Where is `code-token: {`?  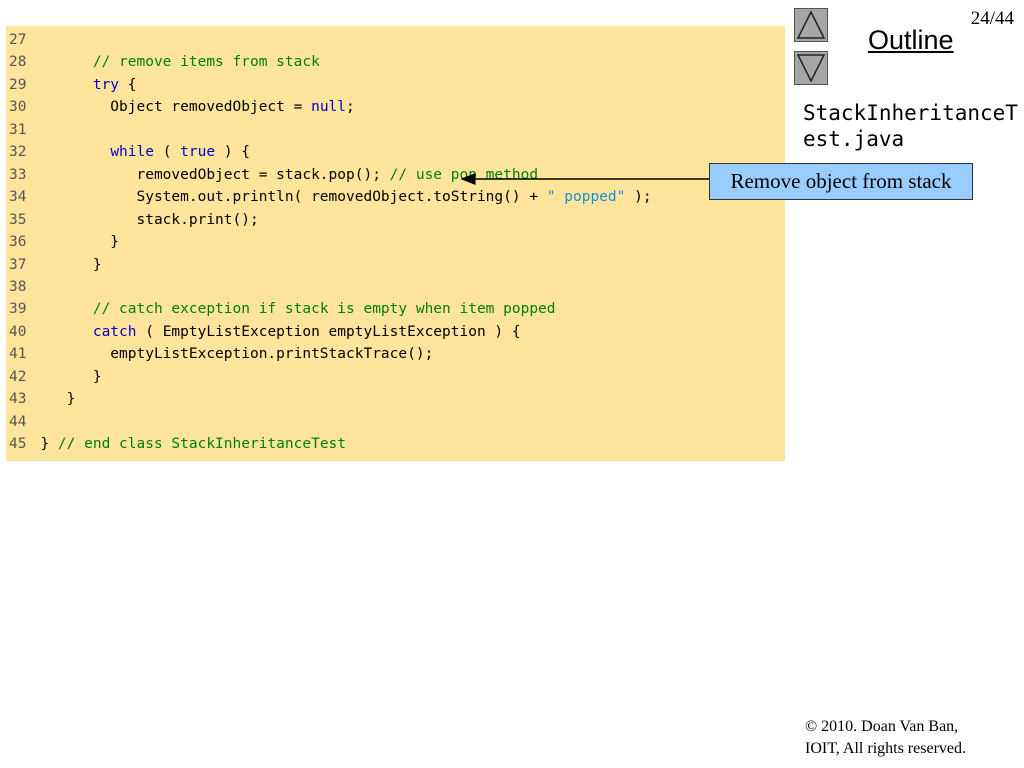 code-token: { is located at coordinates (128, 84).